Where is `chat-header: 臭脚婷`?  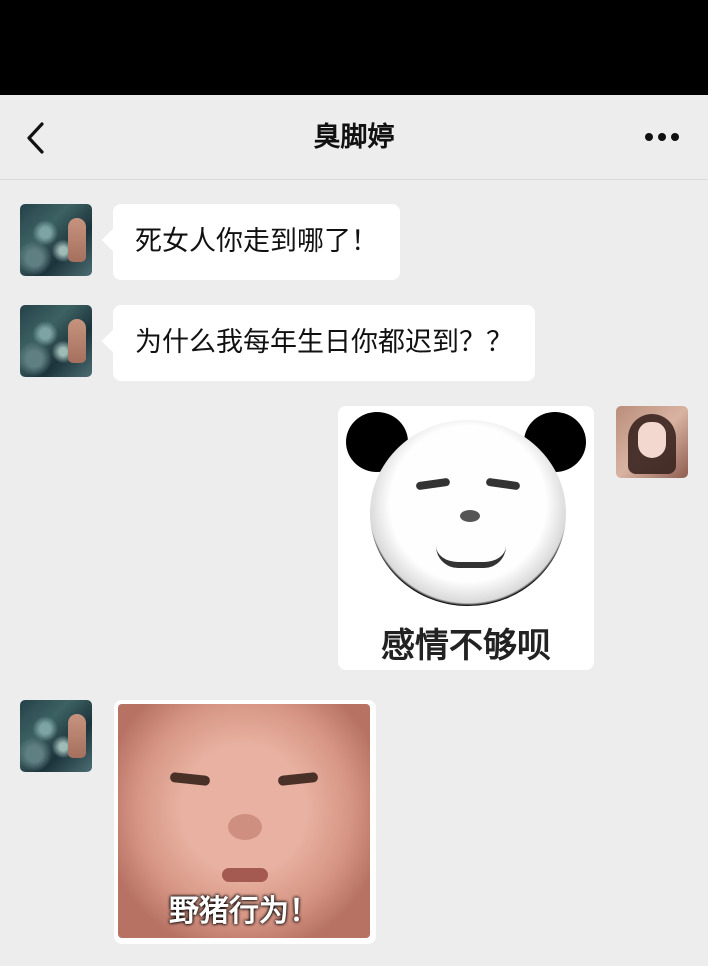
chat-header: 臭脚婷 is located at coordinates (354, 137).